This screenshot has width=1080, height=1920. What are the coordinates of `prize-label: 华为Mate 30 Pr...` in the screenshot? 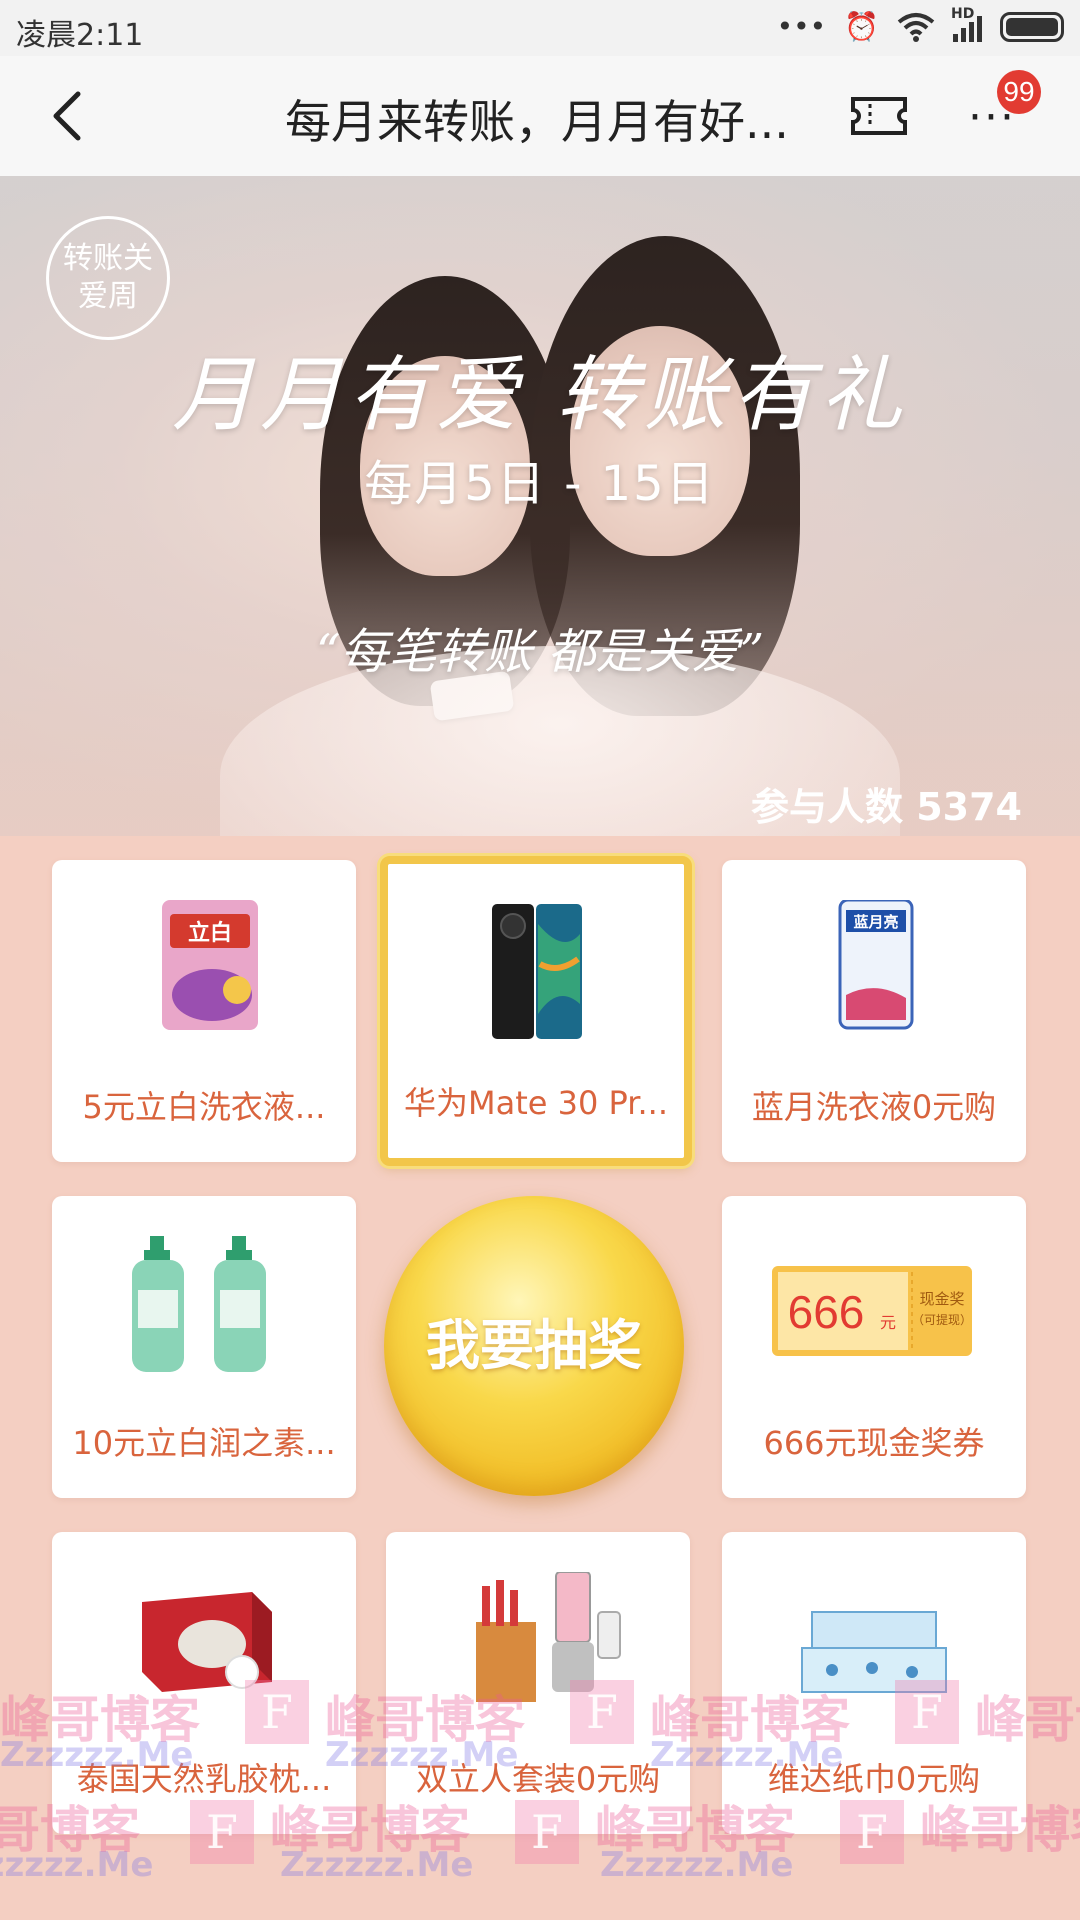 It's located at (536, 1103).